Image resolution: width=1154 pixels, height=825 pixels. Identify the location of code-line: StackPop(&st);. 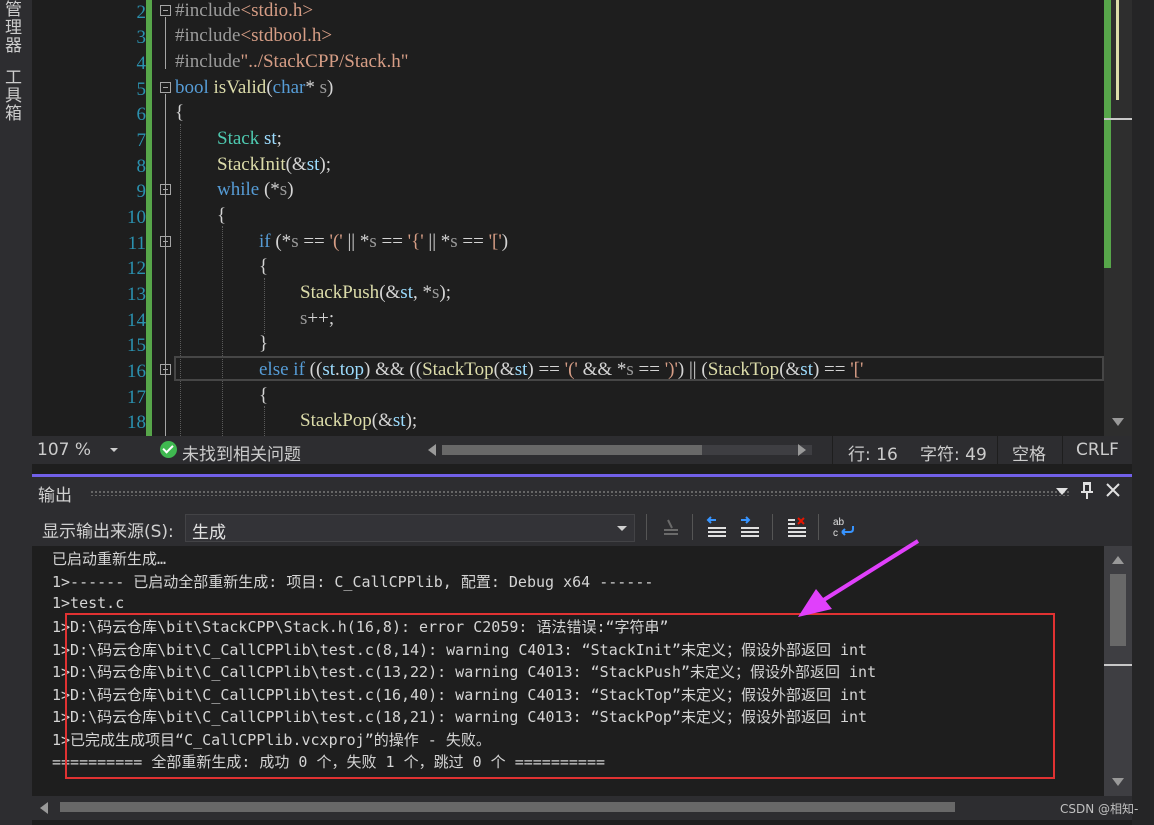
(359, 420).